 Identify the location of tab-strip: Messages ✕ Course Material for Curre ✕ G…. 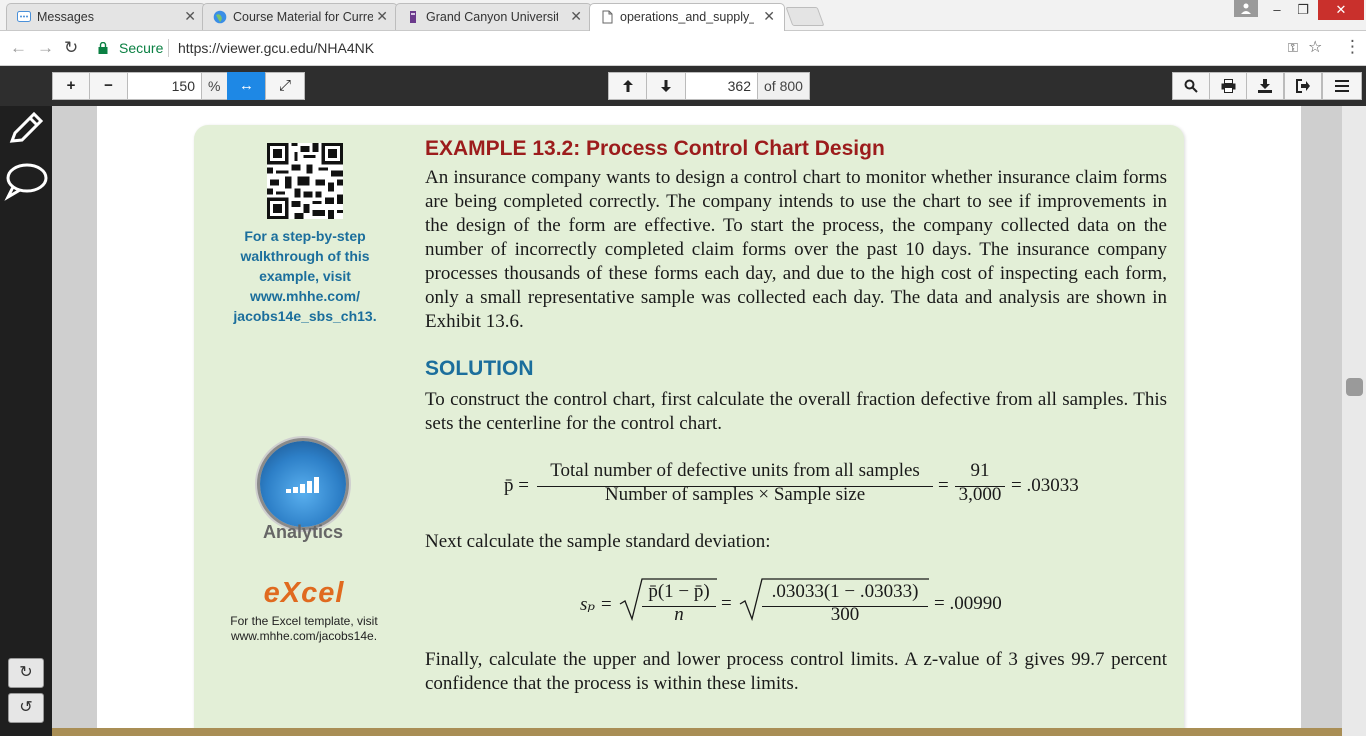
(683, 15).